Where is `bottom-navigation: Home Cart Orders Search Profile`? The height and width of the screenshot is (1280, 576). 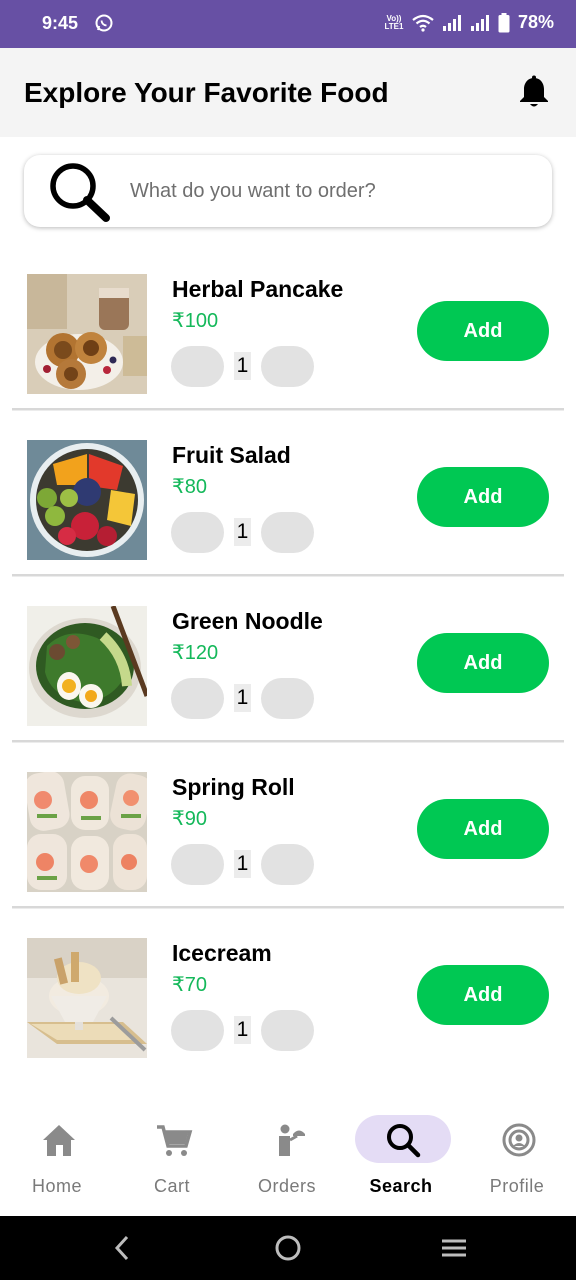 bottom-navigation: Home Cart Orders Search Profile is located at coordinates (288, 1157).